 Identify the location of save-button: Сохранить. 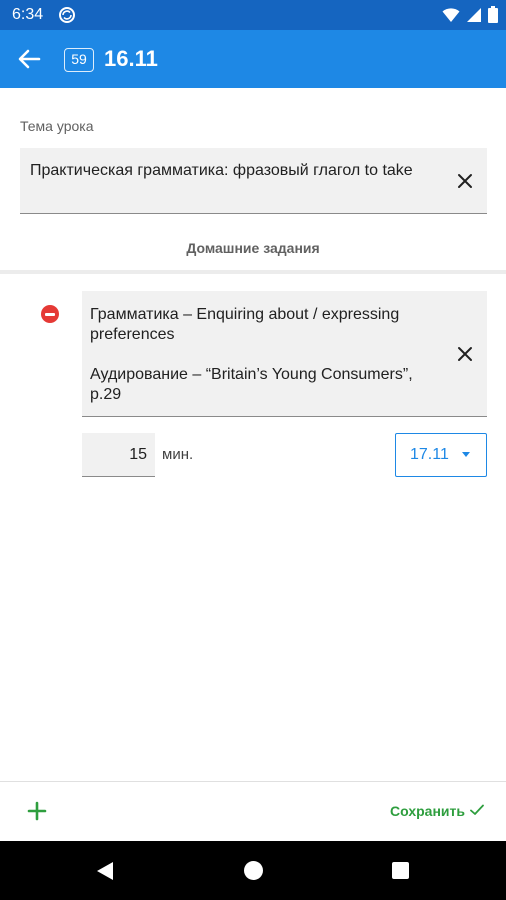
(437, 811).